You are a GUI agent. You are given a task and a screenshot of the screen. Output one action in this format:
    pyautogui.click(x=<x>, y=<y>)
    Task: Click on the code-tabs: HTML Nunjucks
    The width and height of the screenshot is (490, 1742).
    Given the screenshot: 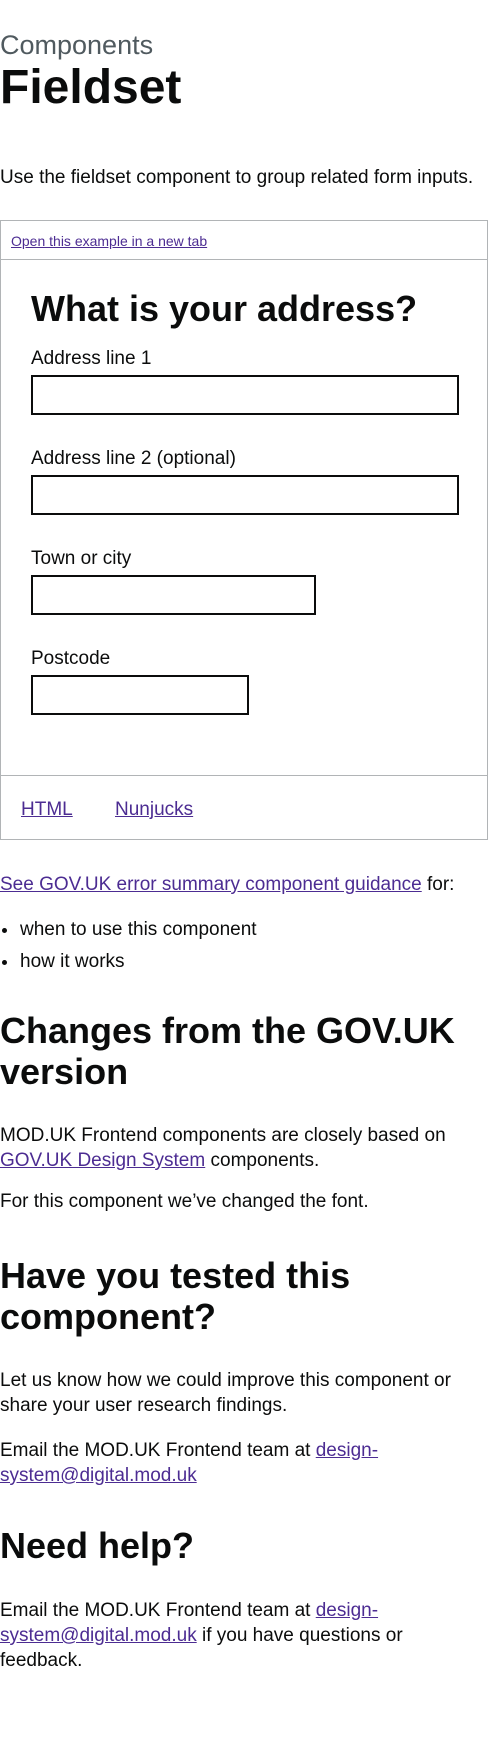 What is the action you would take?
    pyautogui.click(x=244, y=807)
    